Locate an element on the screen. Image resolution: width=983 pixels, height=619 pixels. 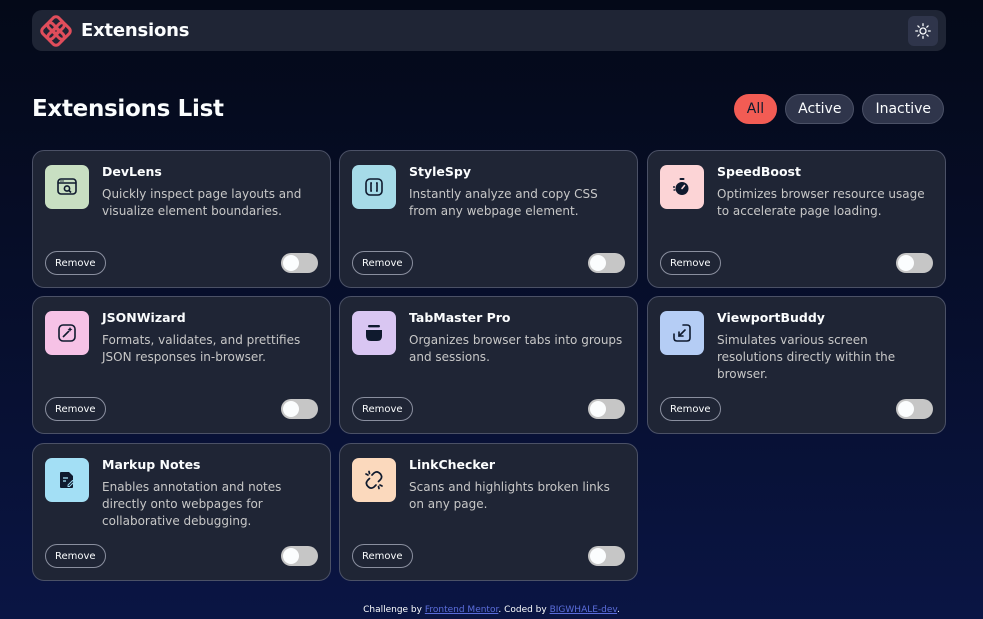
stopwatch-icon is located at coordinates (681, 186).